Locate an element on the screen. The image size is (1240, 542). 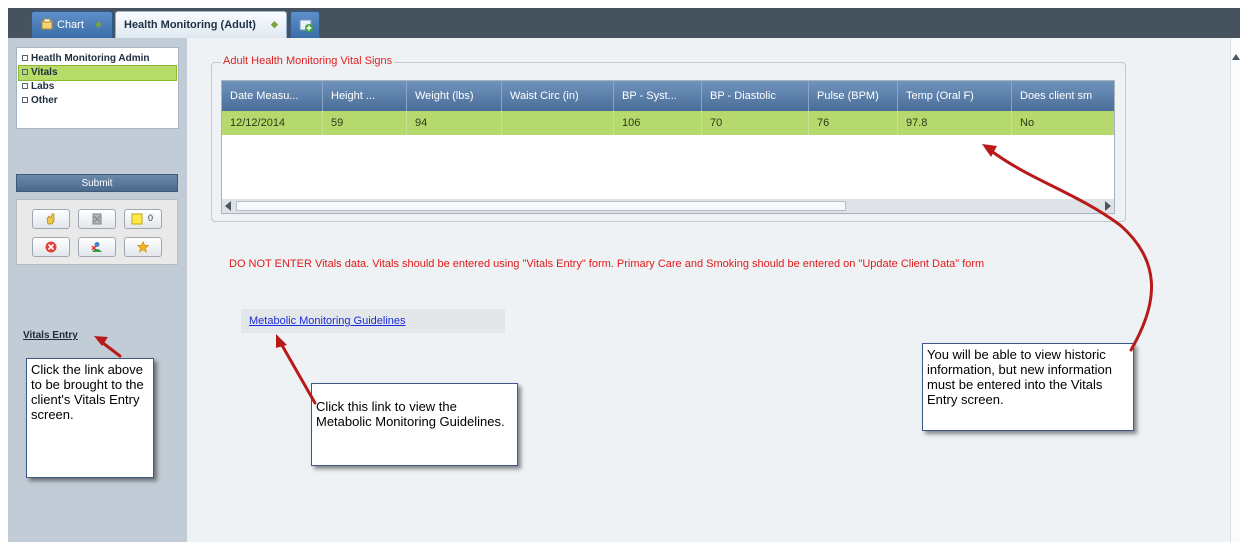
sidebar-item-labs: Labs is located at coordinates (97, 87).